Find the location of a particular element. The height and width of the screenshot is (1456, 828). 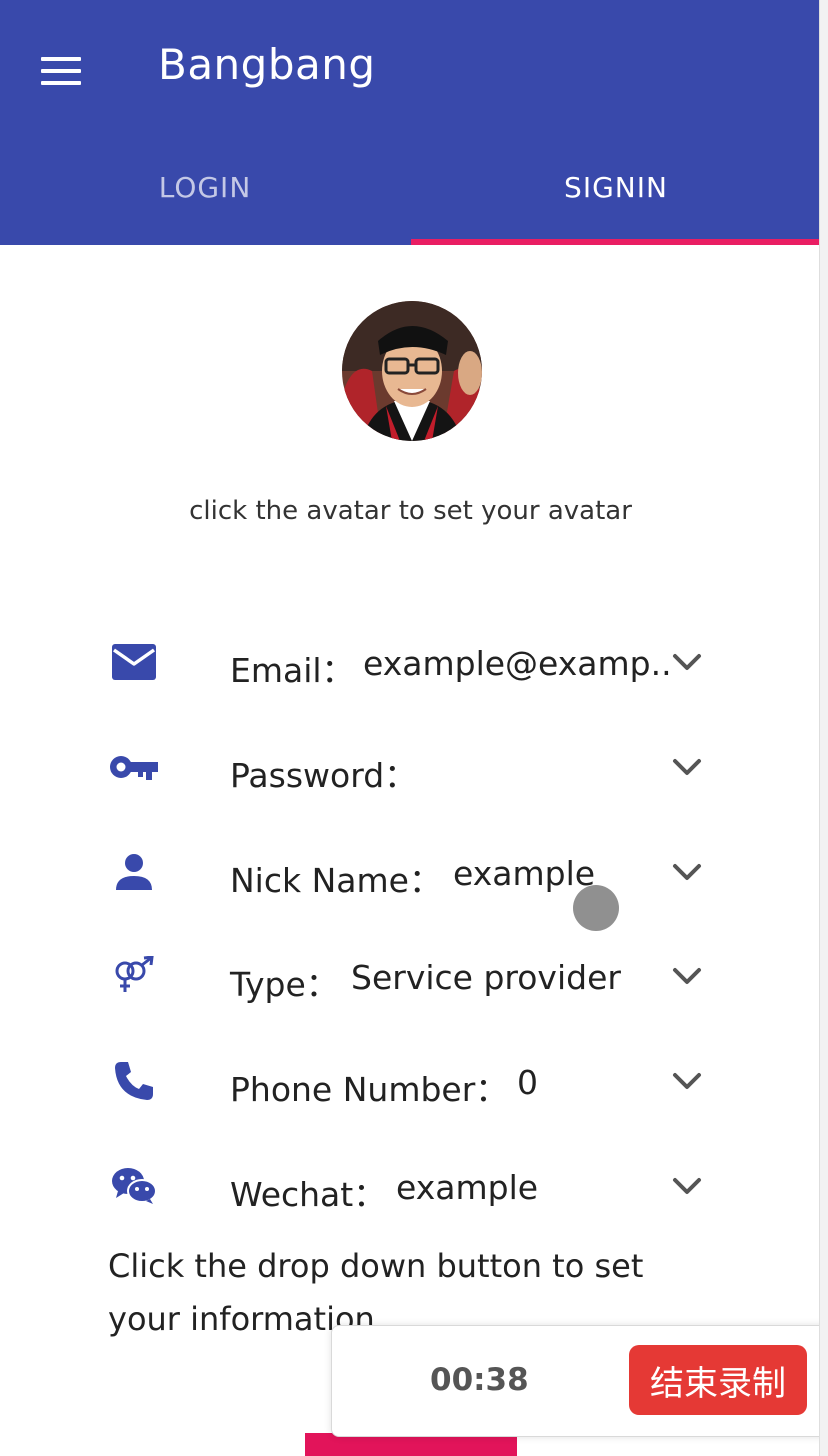

wechat-value: example is located at coordinates (467, 1187).